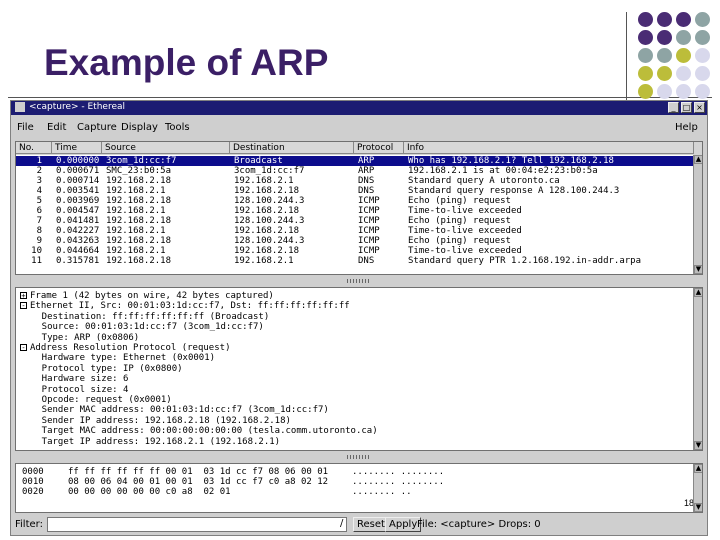  Describe the element at coordinates (33, 482) in the screenshot. I see `hex-offset: 0010` at that location.